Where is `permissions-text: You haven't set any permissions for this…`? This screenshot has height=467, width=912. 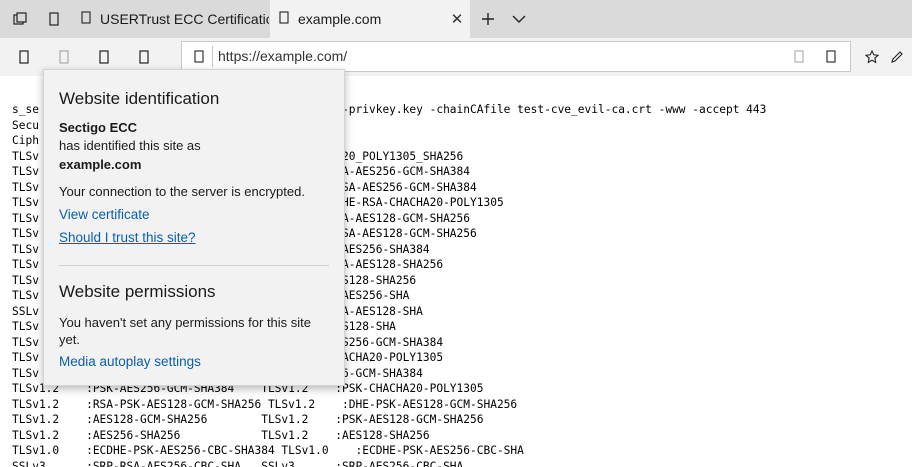 permissions-text: You haven't set any permissions for this… is located at coordinates (185, 322).